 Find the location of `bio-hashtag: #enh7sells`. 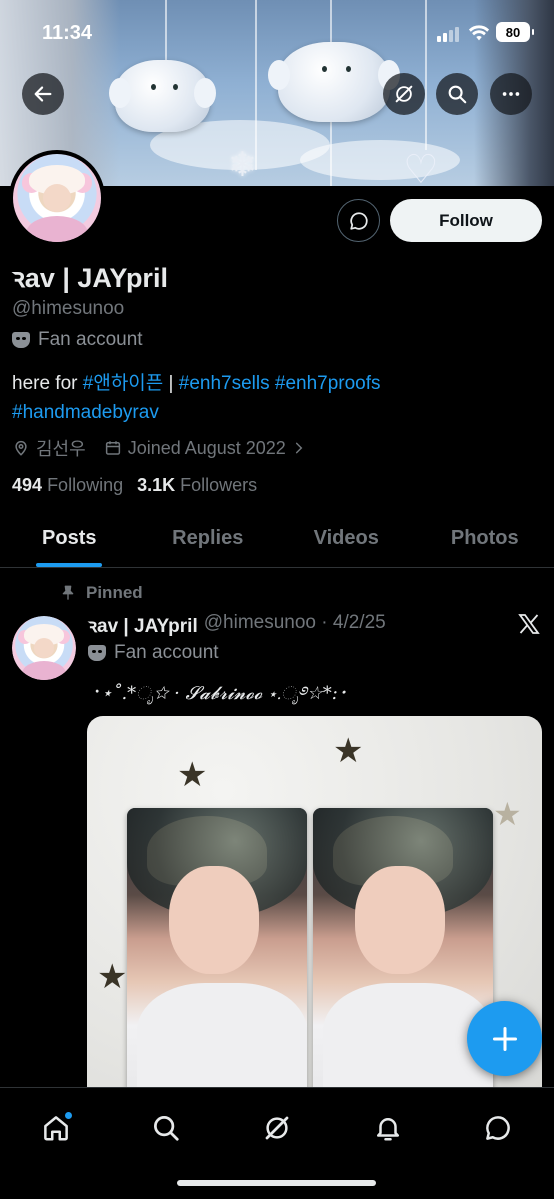

bio-hashtag: #enh7sells is located at coordinates (224, 383).